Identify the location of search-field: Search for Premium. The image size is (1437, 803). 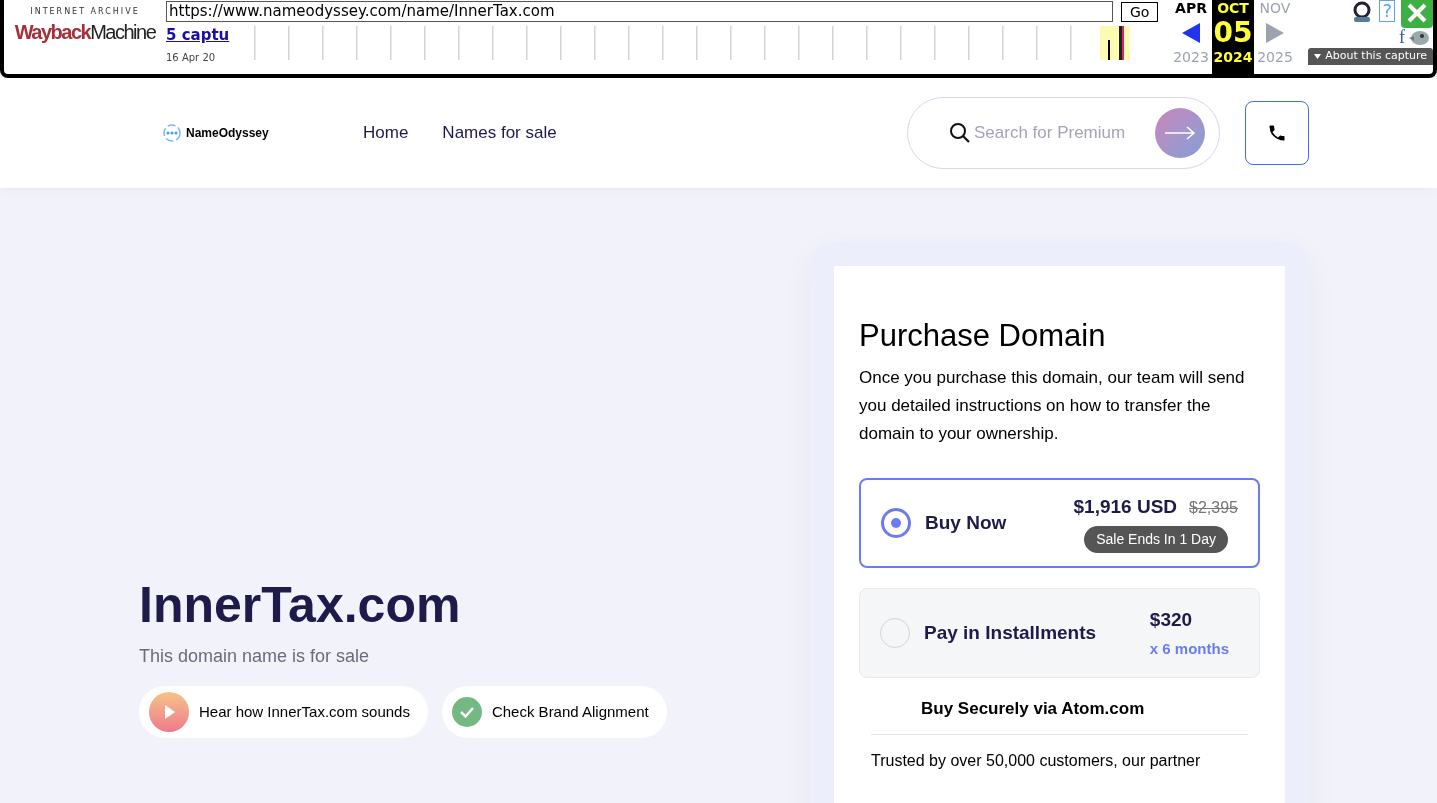
(1060, 133).